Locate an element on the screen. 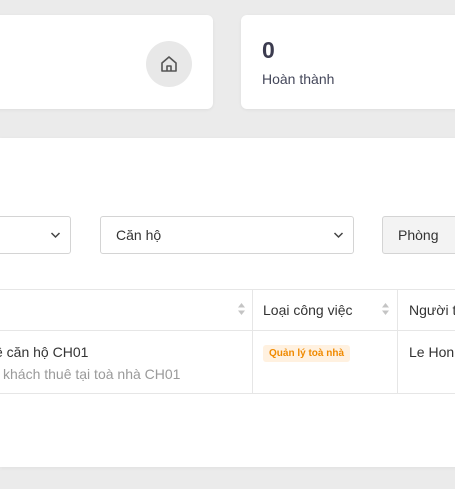 The height and width of the screenshot is (489, 455). room-select-value: Phòng is located at coordinates (418, 235).